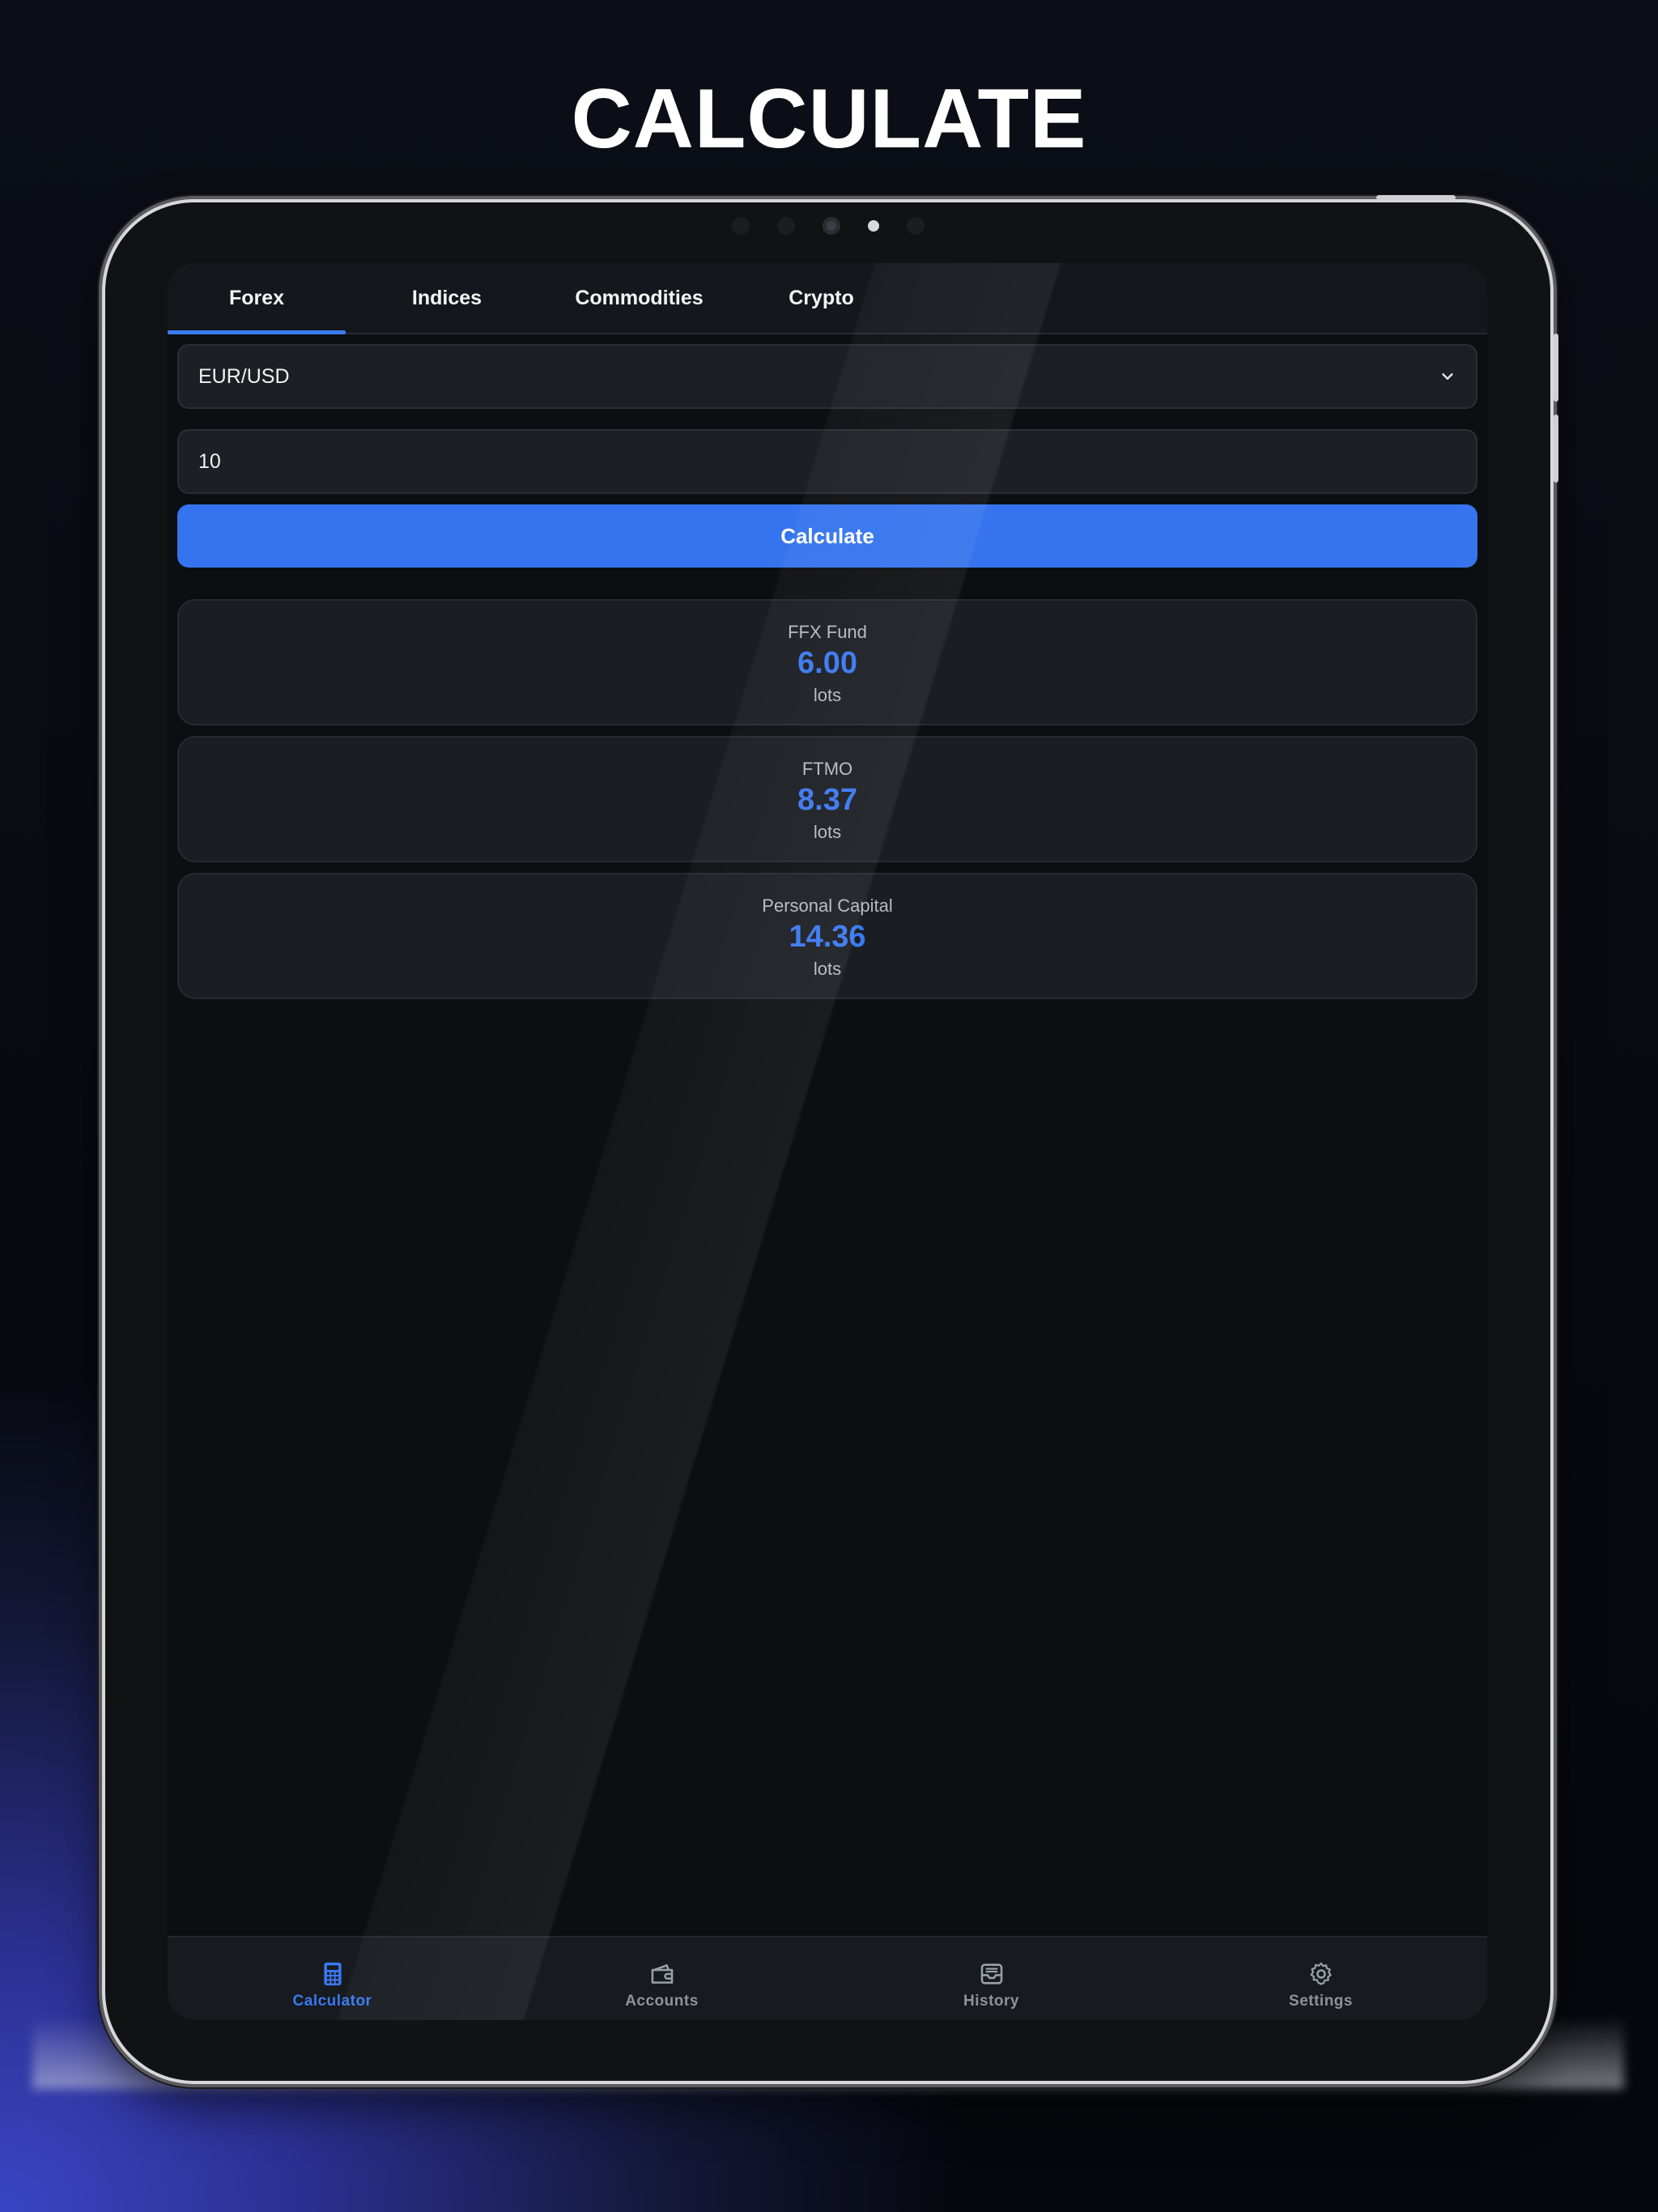  I want to click on result-card-personal-capital: Personal Capital 14.36 lots, so click(827, 936).